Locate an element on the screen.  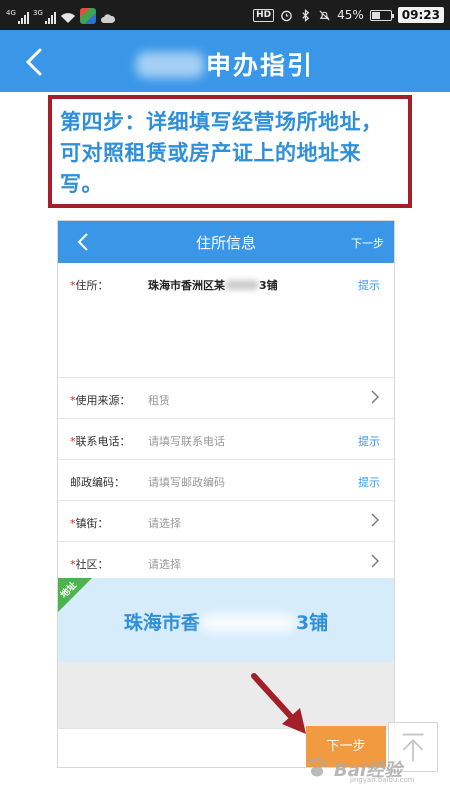
form-title: 住所信息 is located at coordinates (225, 243).